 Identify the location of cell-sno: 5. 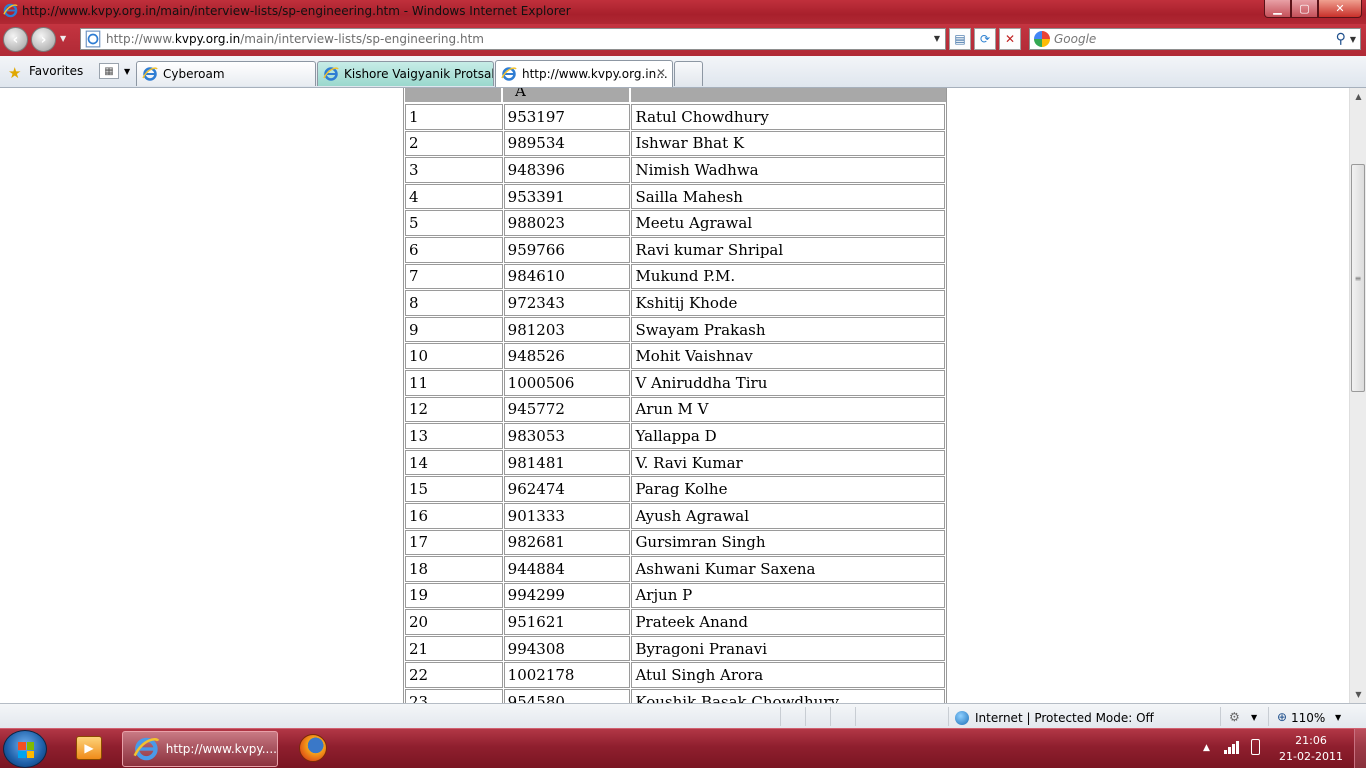
(454, 223).